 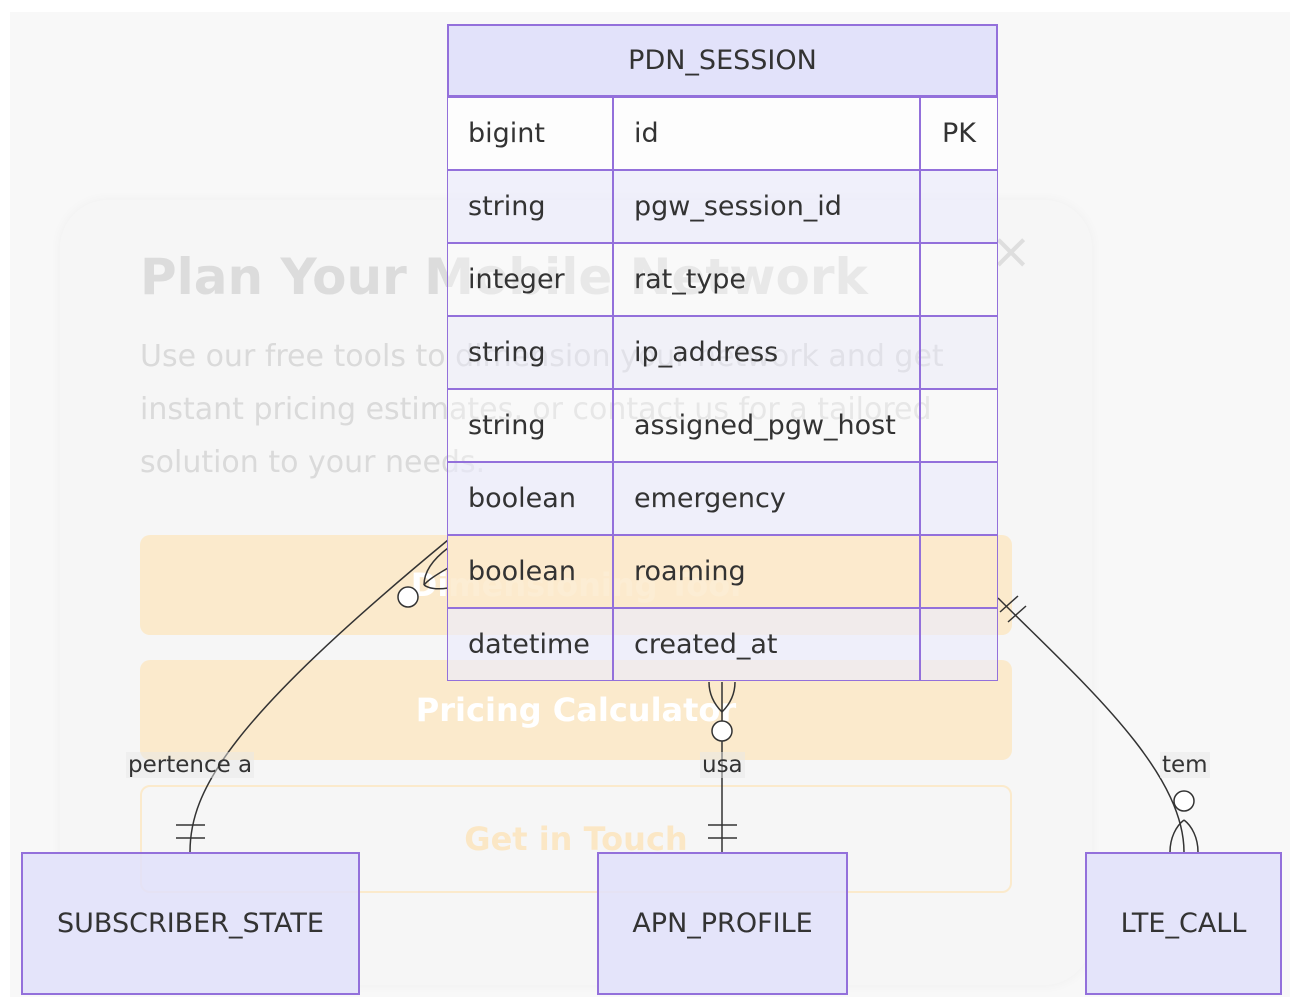 What do you see at coordinates (530, 644) in the screenshot?
I see `attr-type: datetime` at bounding box center [530, 644].